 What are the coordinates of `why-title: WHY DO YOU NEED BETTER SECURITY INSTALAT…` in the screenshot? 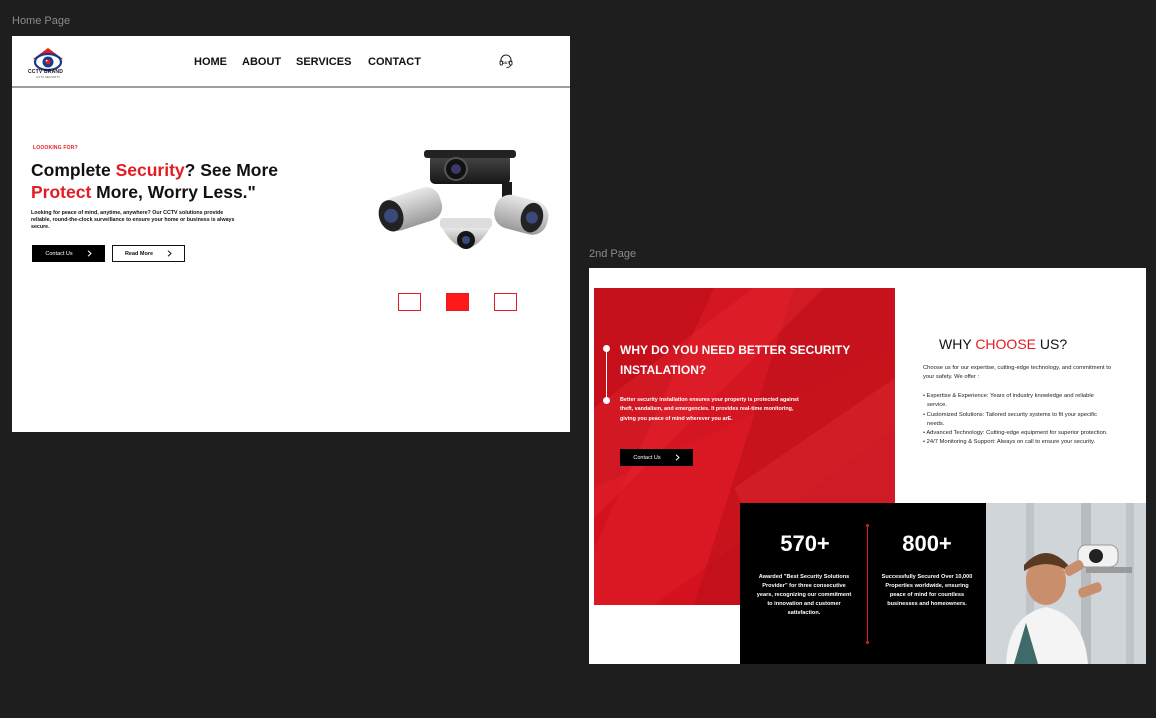 It's located at (735, 360).